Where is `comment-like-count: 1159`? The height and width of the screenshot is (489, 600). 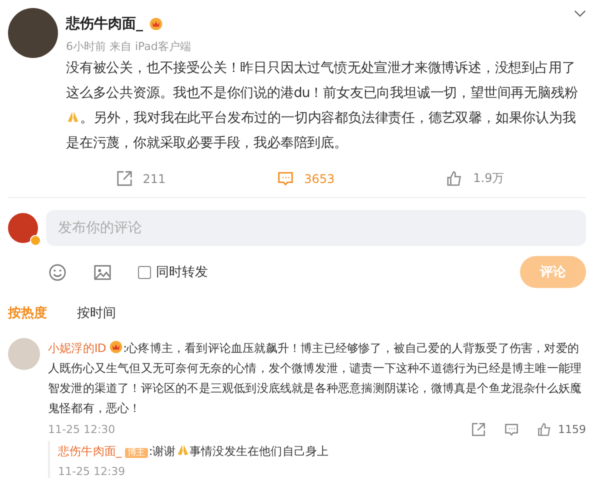 comment-like-count: 1159 is located at coordinates (572, 429).